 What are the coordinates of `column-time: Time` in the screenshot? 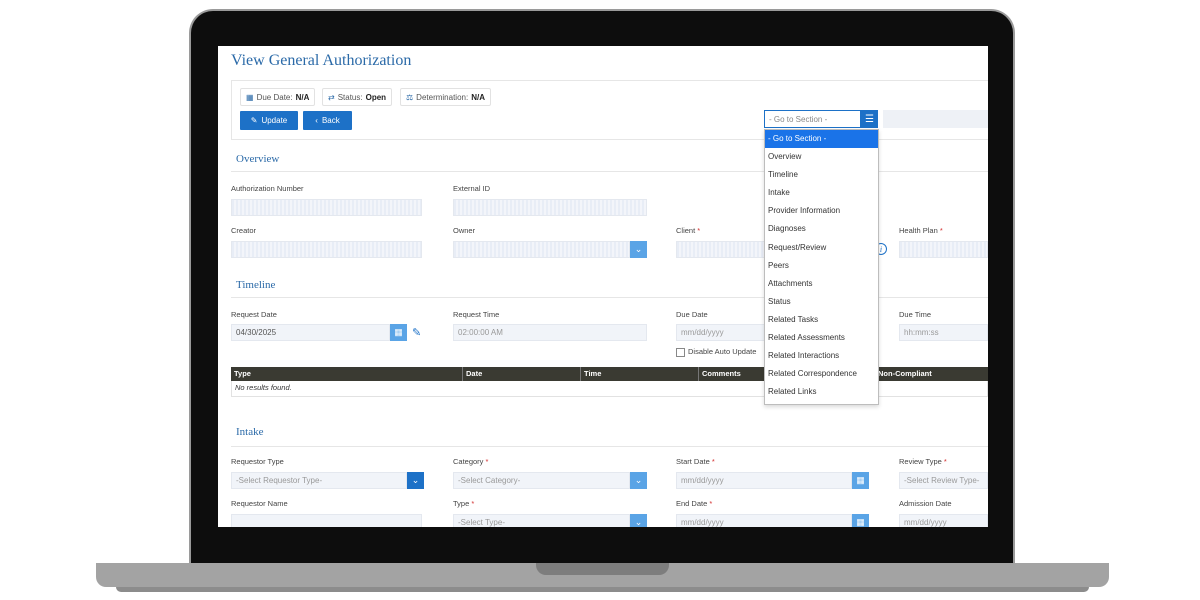 It's located at (640, 374).